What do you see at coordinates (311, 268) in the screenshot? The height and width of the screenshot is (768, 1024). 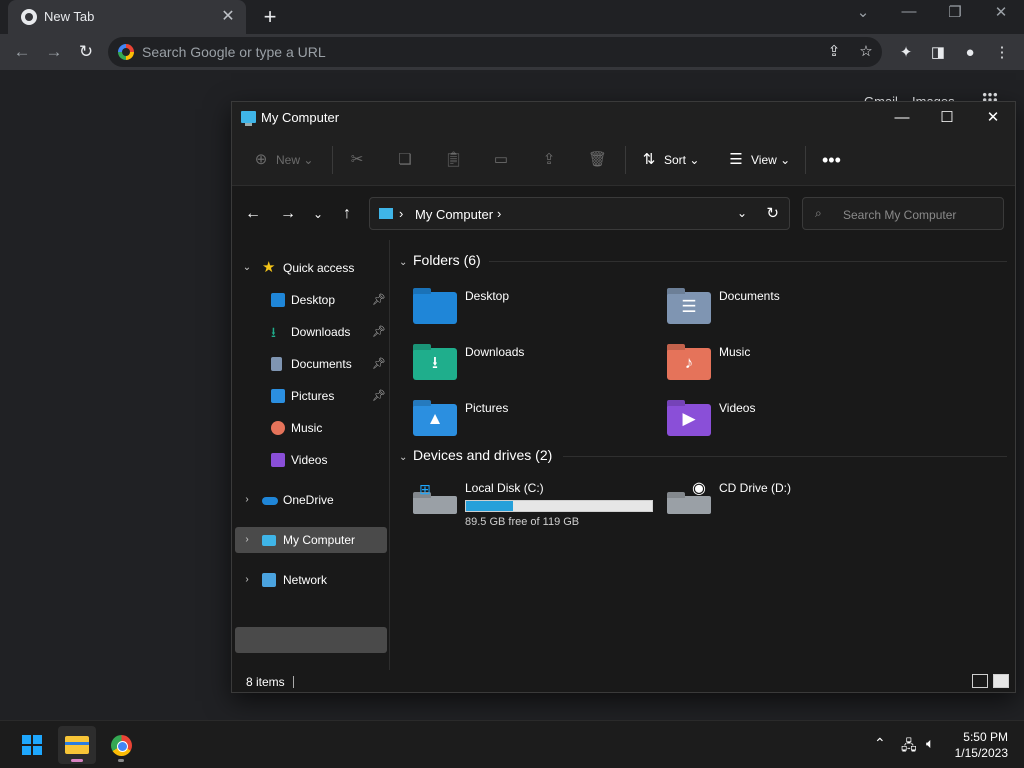 I see `nav-quick-access: ⌄ ★ Quick access` at bounding box center [311, 268].